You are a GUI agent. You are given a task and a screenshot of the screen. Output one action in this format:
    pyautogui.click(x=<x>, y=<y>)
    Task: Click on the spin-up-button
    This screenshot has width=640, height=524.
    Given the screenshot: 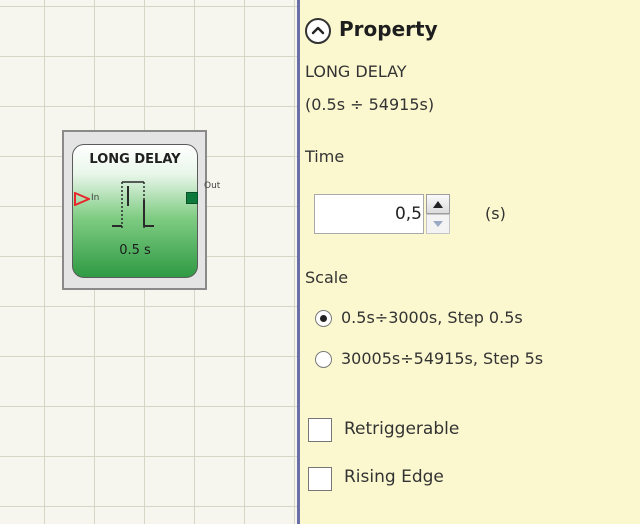 What is the action you would take?
    pyautogui.click(x=438, y=204)
    